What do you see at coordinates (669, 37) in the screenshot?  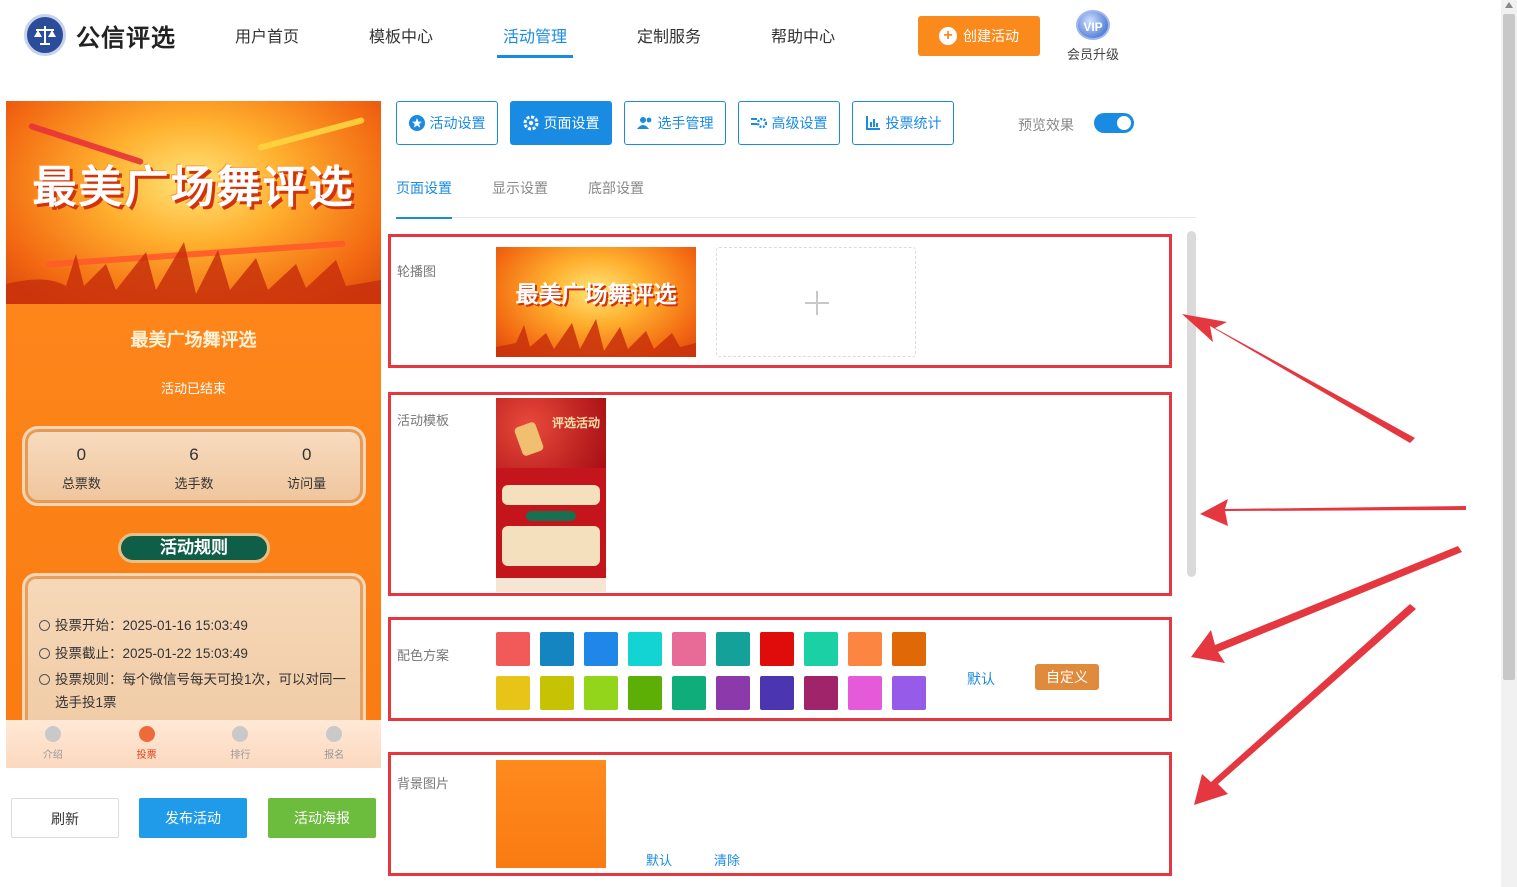 I see `nav-item-custom-service: 定制服务` at bounding box center [669, 37].